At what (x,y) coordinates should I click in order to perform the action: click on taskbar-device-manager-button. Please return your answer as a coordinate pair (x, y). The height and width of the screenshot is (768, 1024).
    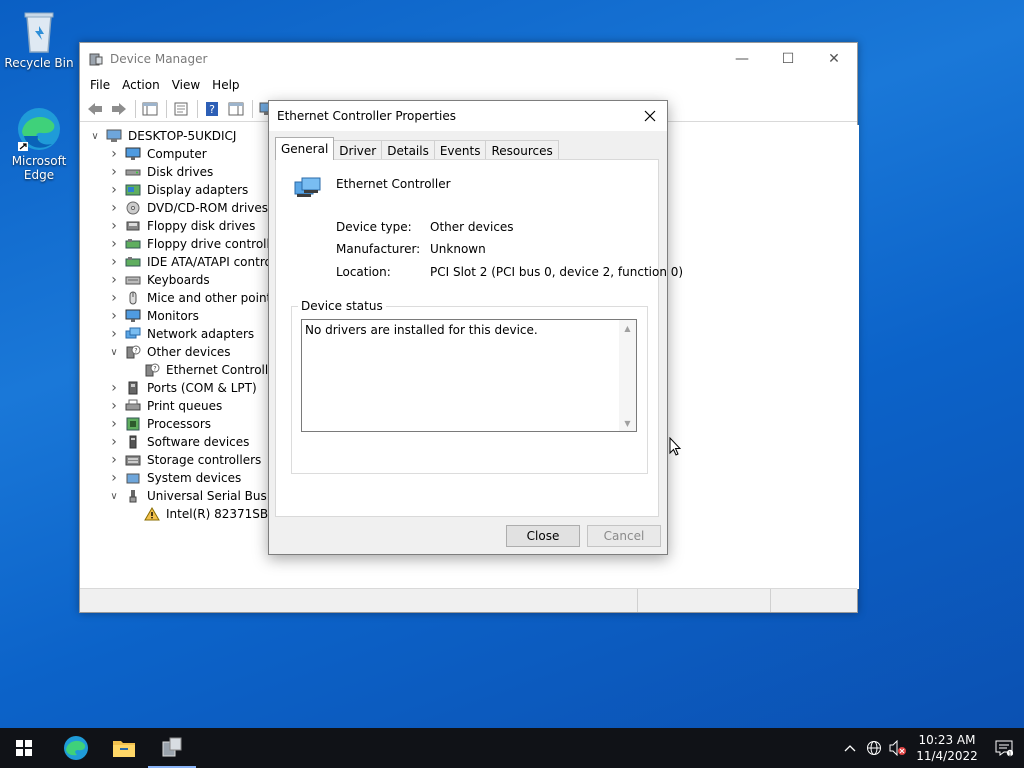
    Looking at the image, I should click on (172, 748).